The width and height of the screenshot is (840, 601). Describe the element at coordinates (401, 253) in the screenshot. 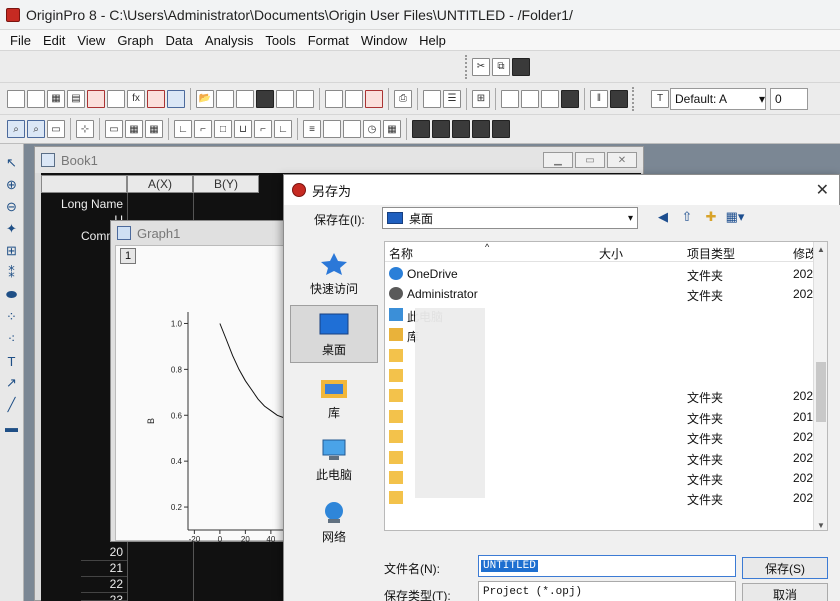

I see `column-name: 名称` at that location.